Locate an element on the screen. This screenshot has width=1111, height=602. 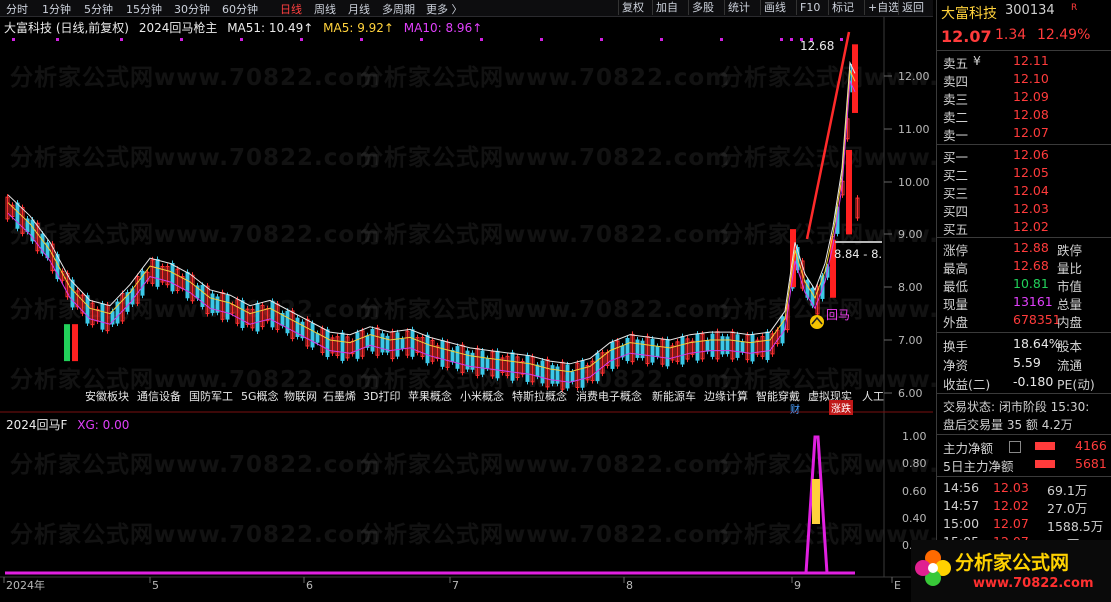
ask-price: 12.10 is located at coordinates (1031, 78).